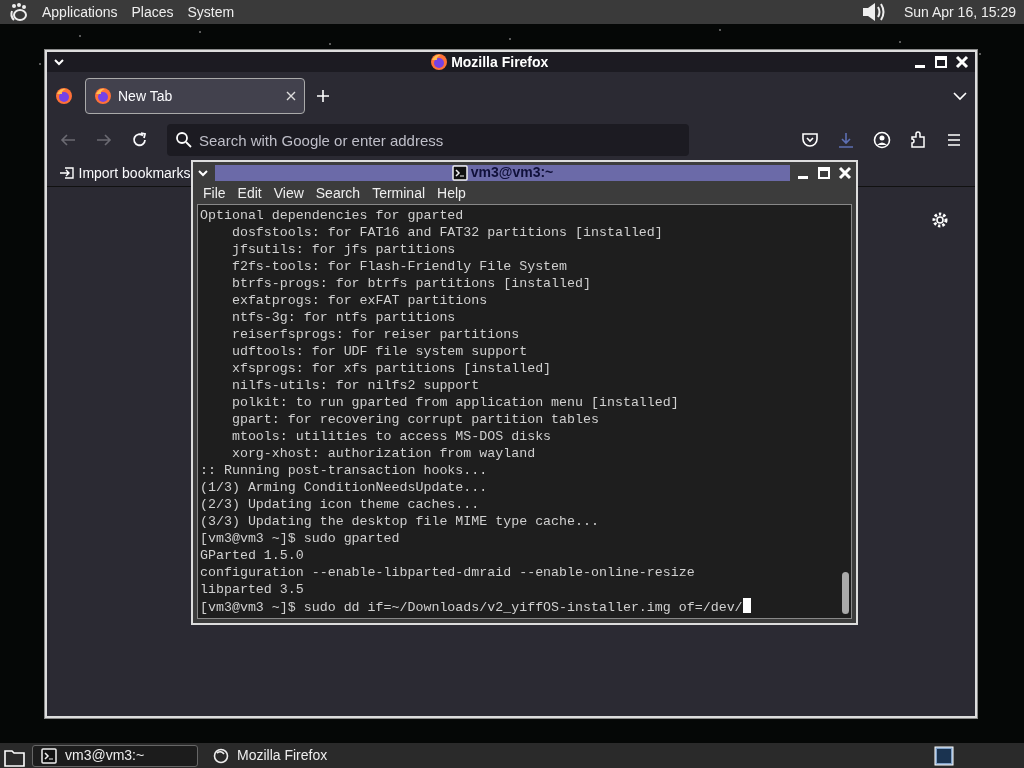 The image size is (1024, 768). What do you see at coordinates (332, 215) in the screenshot?
I see `terminal-line: Optional dependencies for gparted` at bounding box center [332, 215].